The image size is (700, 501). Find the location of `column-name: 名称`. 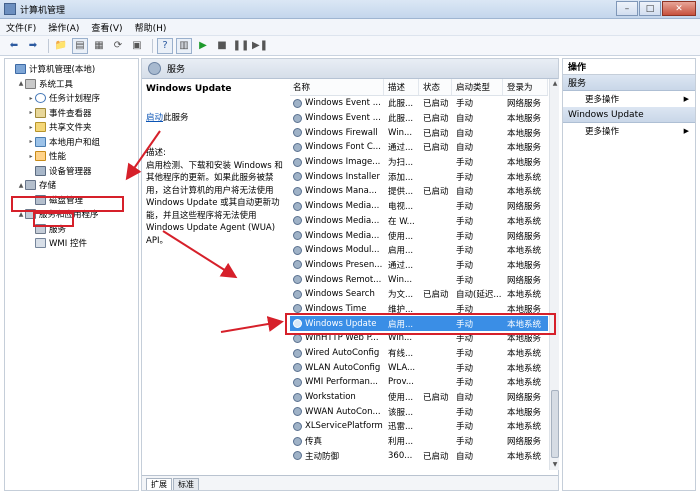

column-name: 名称 is located at coordinates (337, 87).